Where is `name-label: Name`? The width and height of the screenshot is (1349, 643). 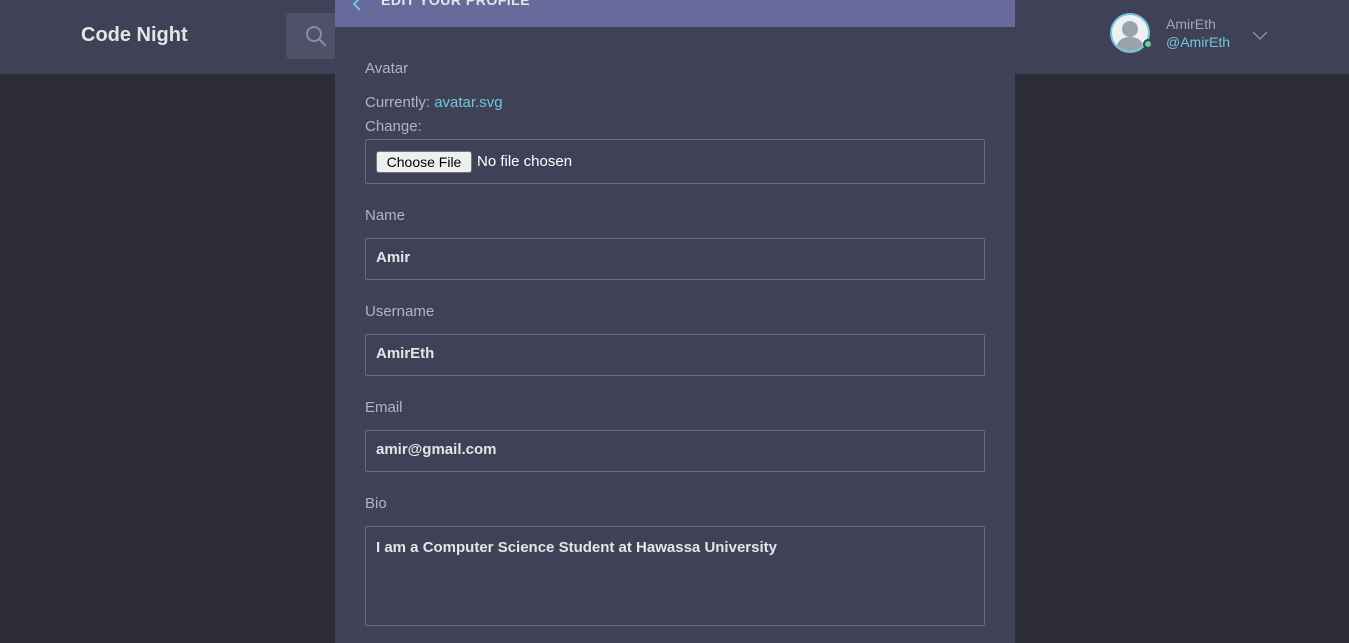
name-label: Name is located at coordinates (385, 215).